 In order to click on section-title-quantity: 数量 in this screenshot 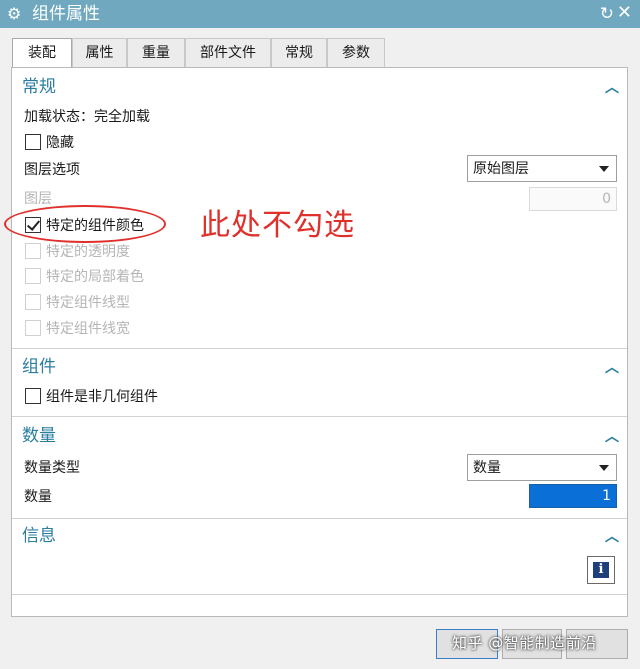, I will do `click(39, 436)`.